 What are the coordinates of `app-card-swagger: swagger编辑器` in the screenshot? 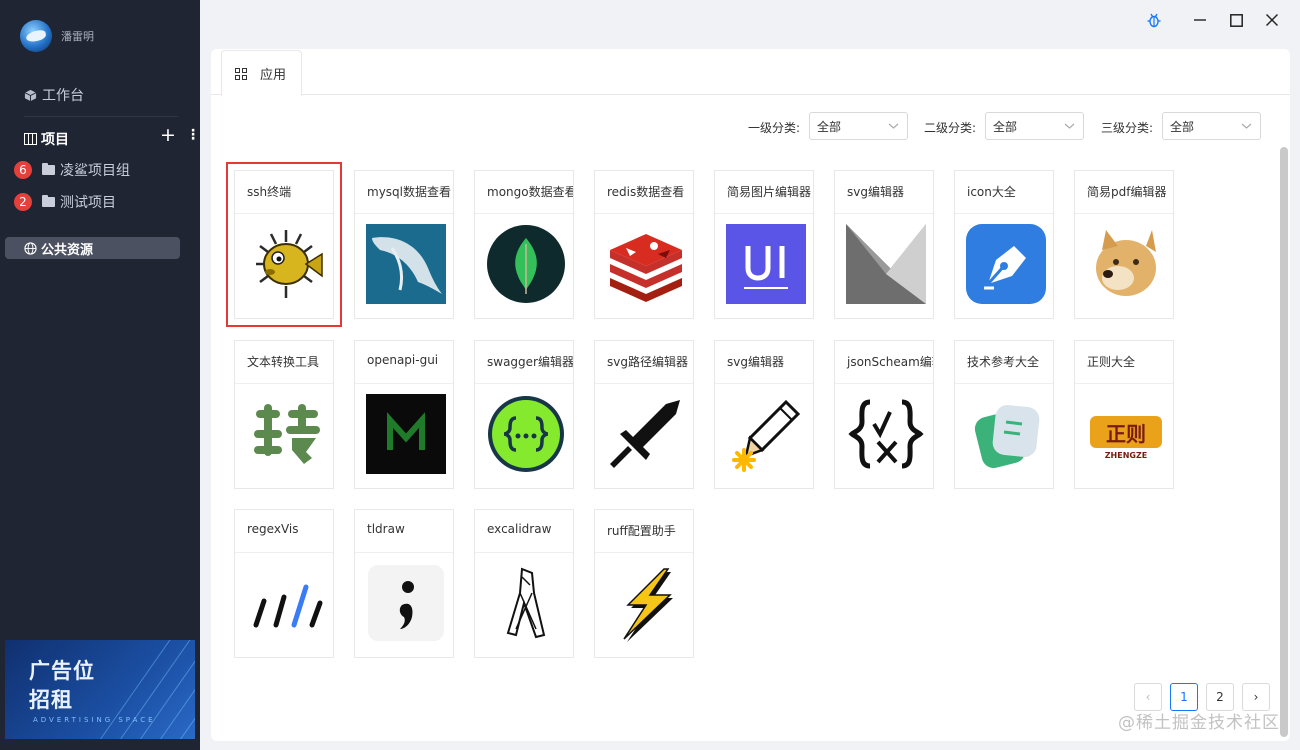 It's located at (524, 414).